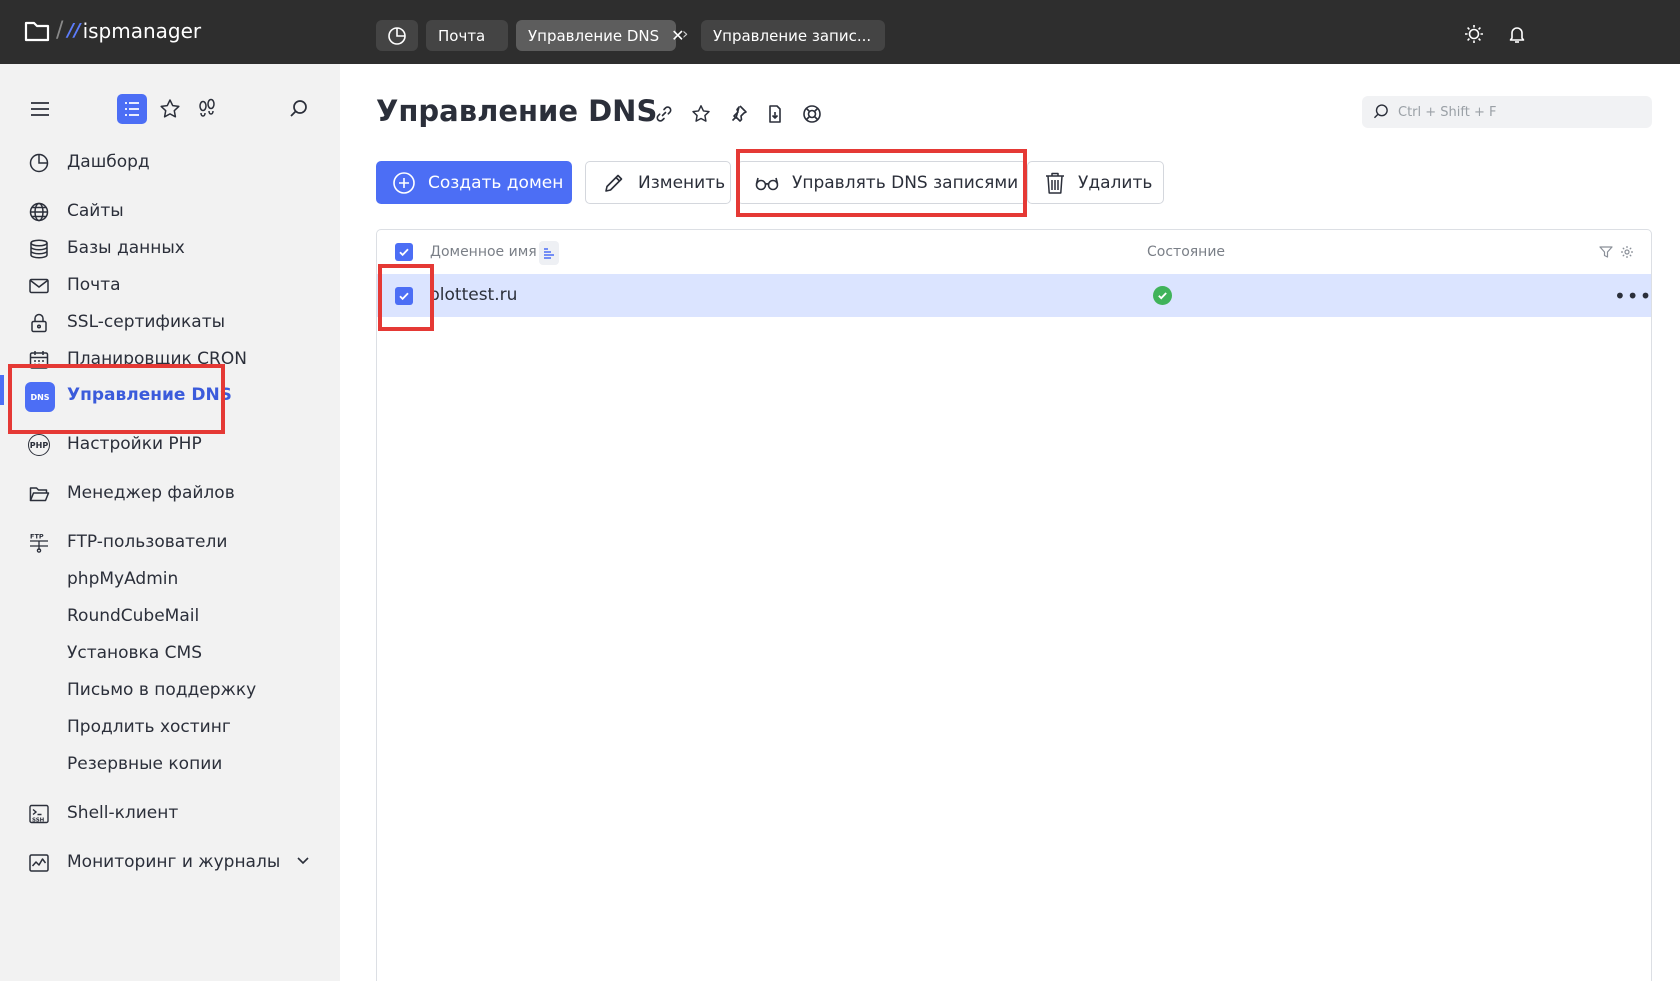 The height and width of the screenshot is (981, 1680). Describe the element at coordinates (174, 862) in the screenshot. I see `sidebar-item-label: Мониторинг и журналы` at that location.